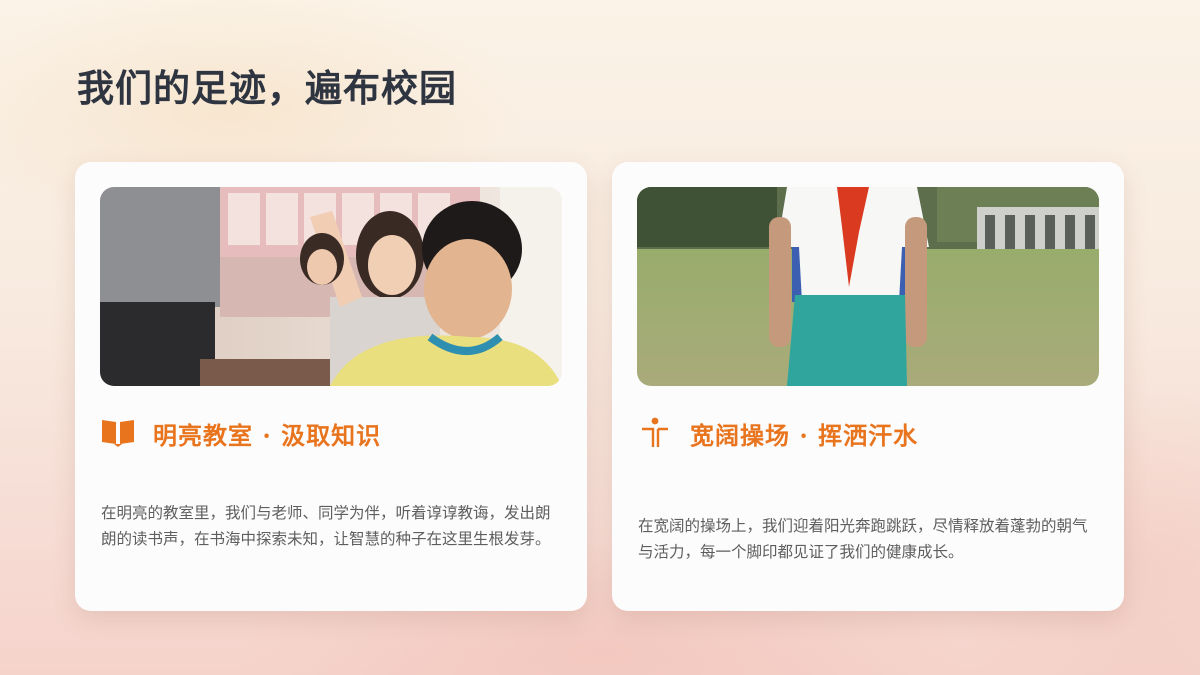 Image resolution: width=1200 pixels, height=675 pixels. Describe the element at coordinates (267, 88) in the screenshot. I see `page-title: 我们的足迹，遍布校园` at that location.